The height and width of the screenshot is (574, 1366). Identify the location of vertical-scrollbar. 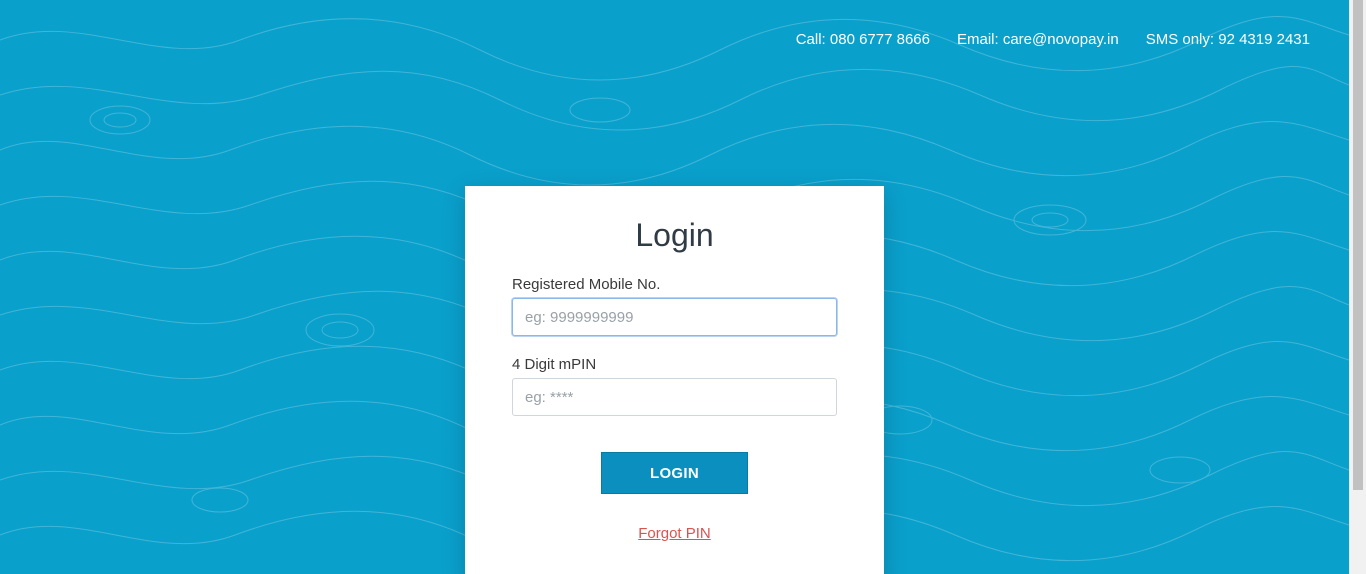
(1357, 287).